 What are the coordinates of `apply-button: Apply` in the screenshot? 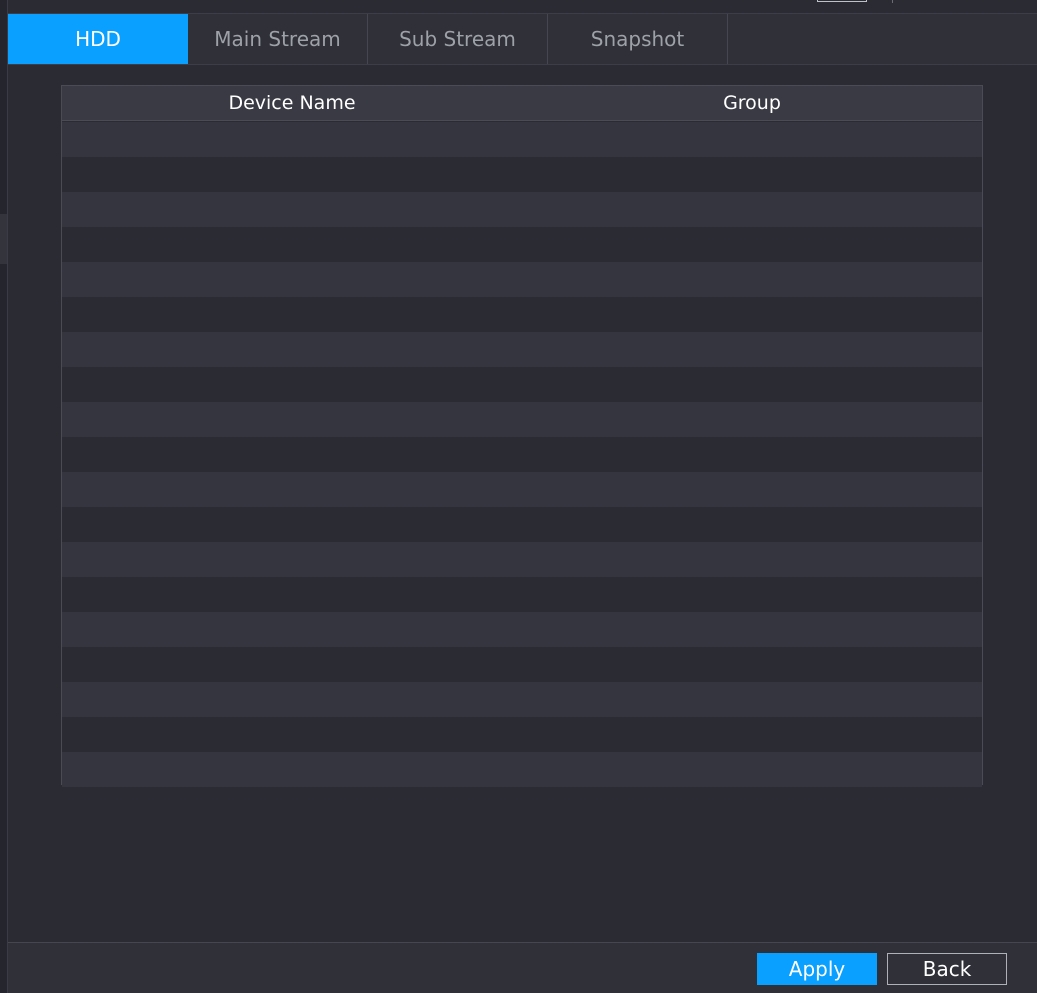 It's located at (817, 969).